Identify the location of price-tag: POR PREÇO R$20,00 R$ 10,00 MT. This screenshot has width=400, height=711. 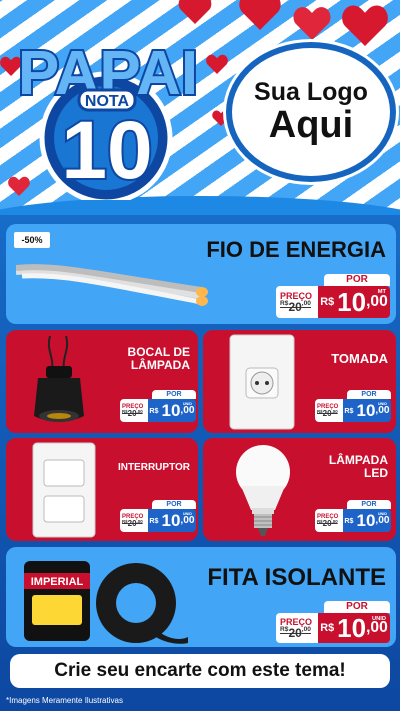
(333, 296).